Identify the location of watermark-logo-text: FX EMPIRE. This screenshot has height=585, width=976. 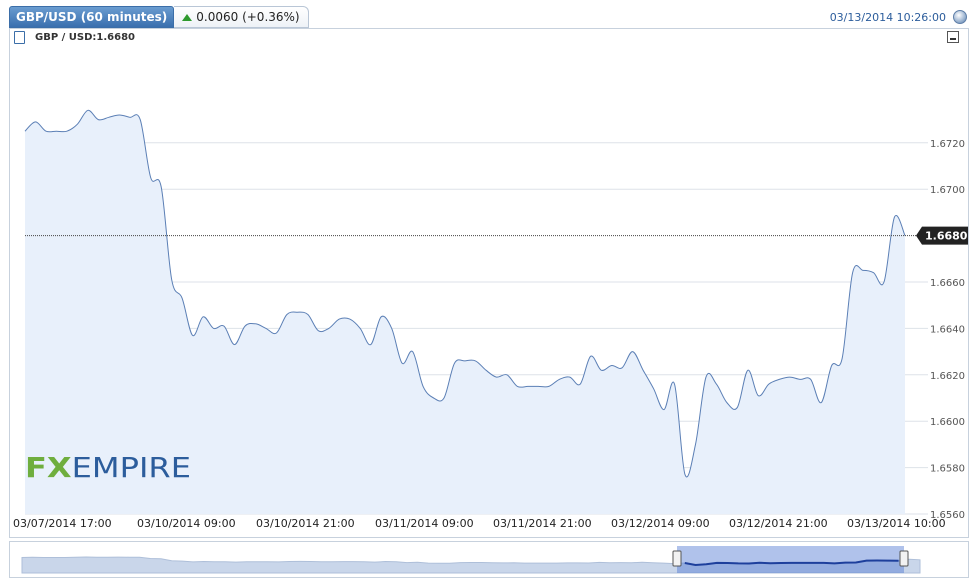
(108, 467).